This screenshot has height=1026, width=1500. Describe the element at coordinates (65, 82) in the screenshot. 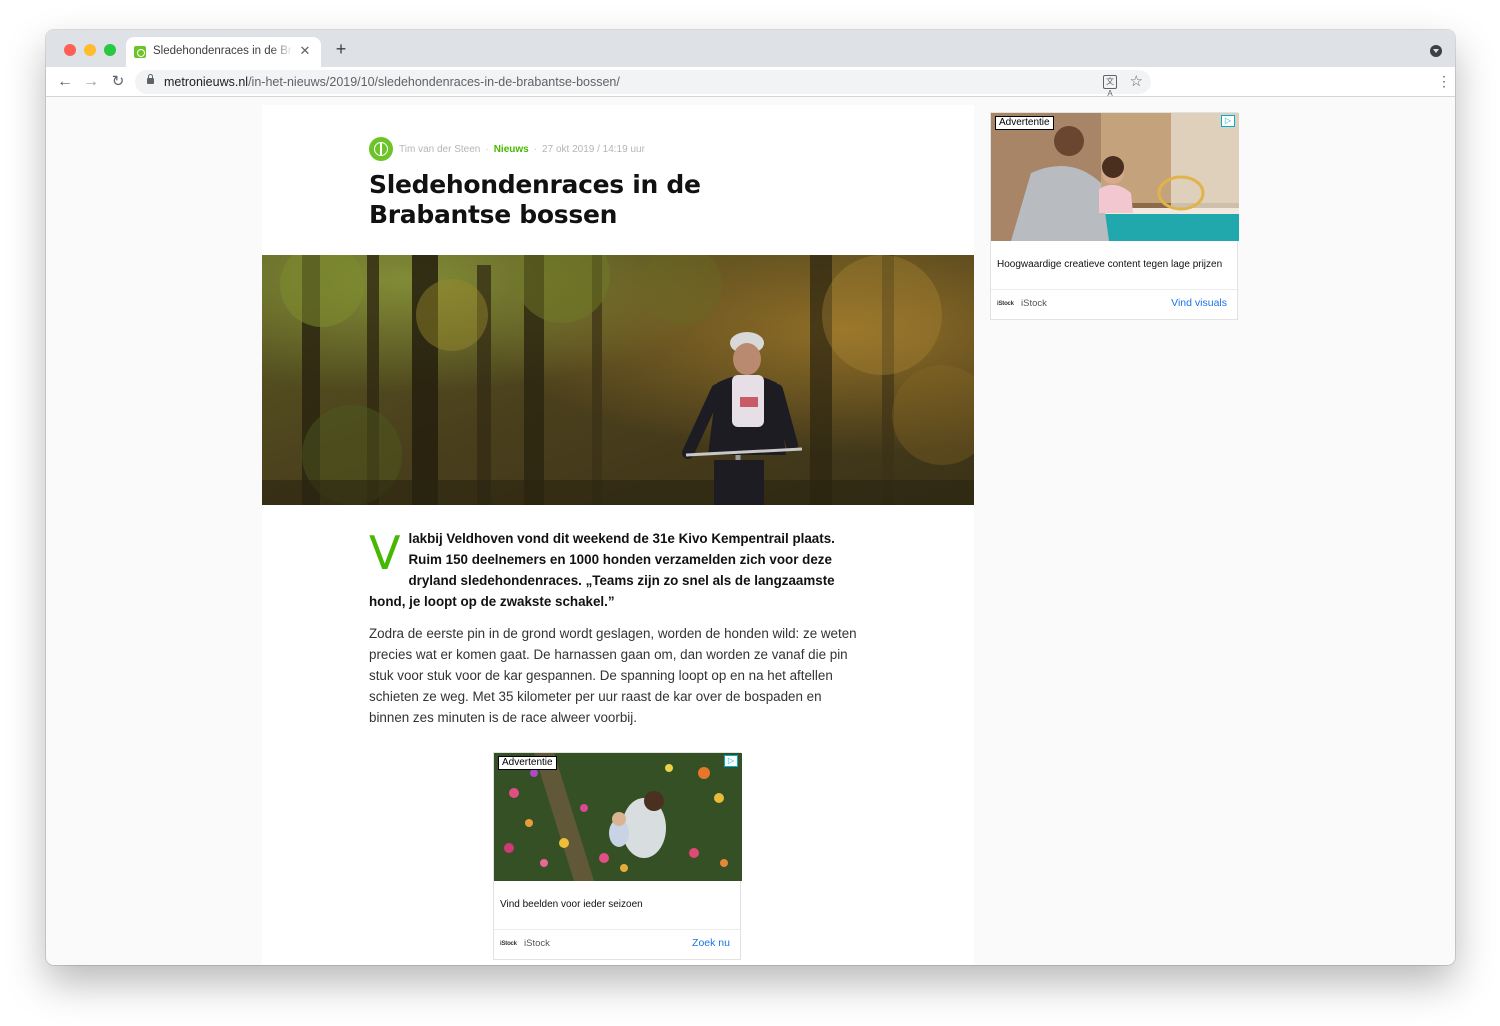

I see `back-button: ←` at that location.